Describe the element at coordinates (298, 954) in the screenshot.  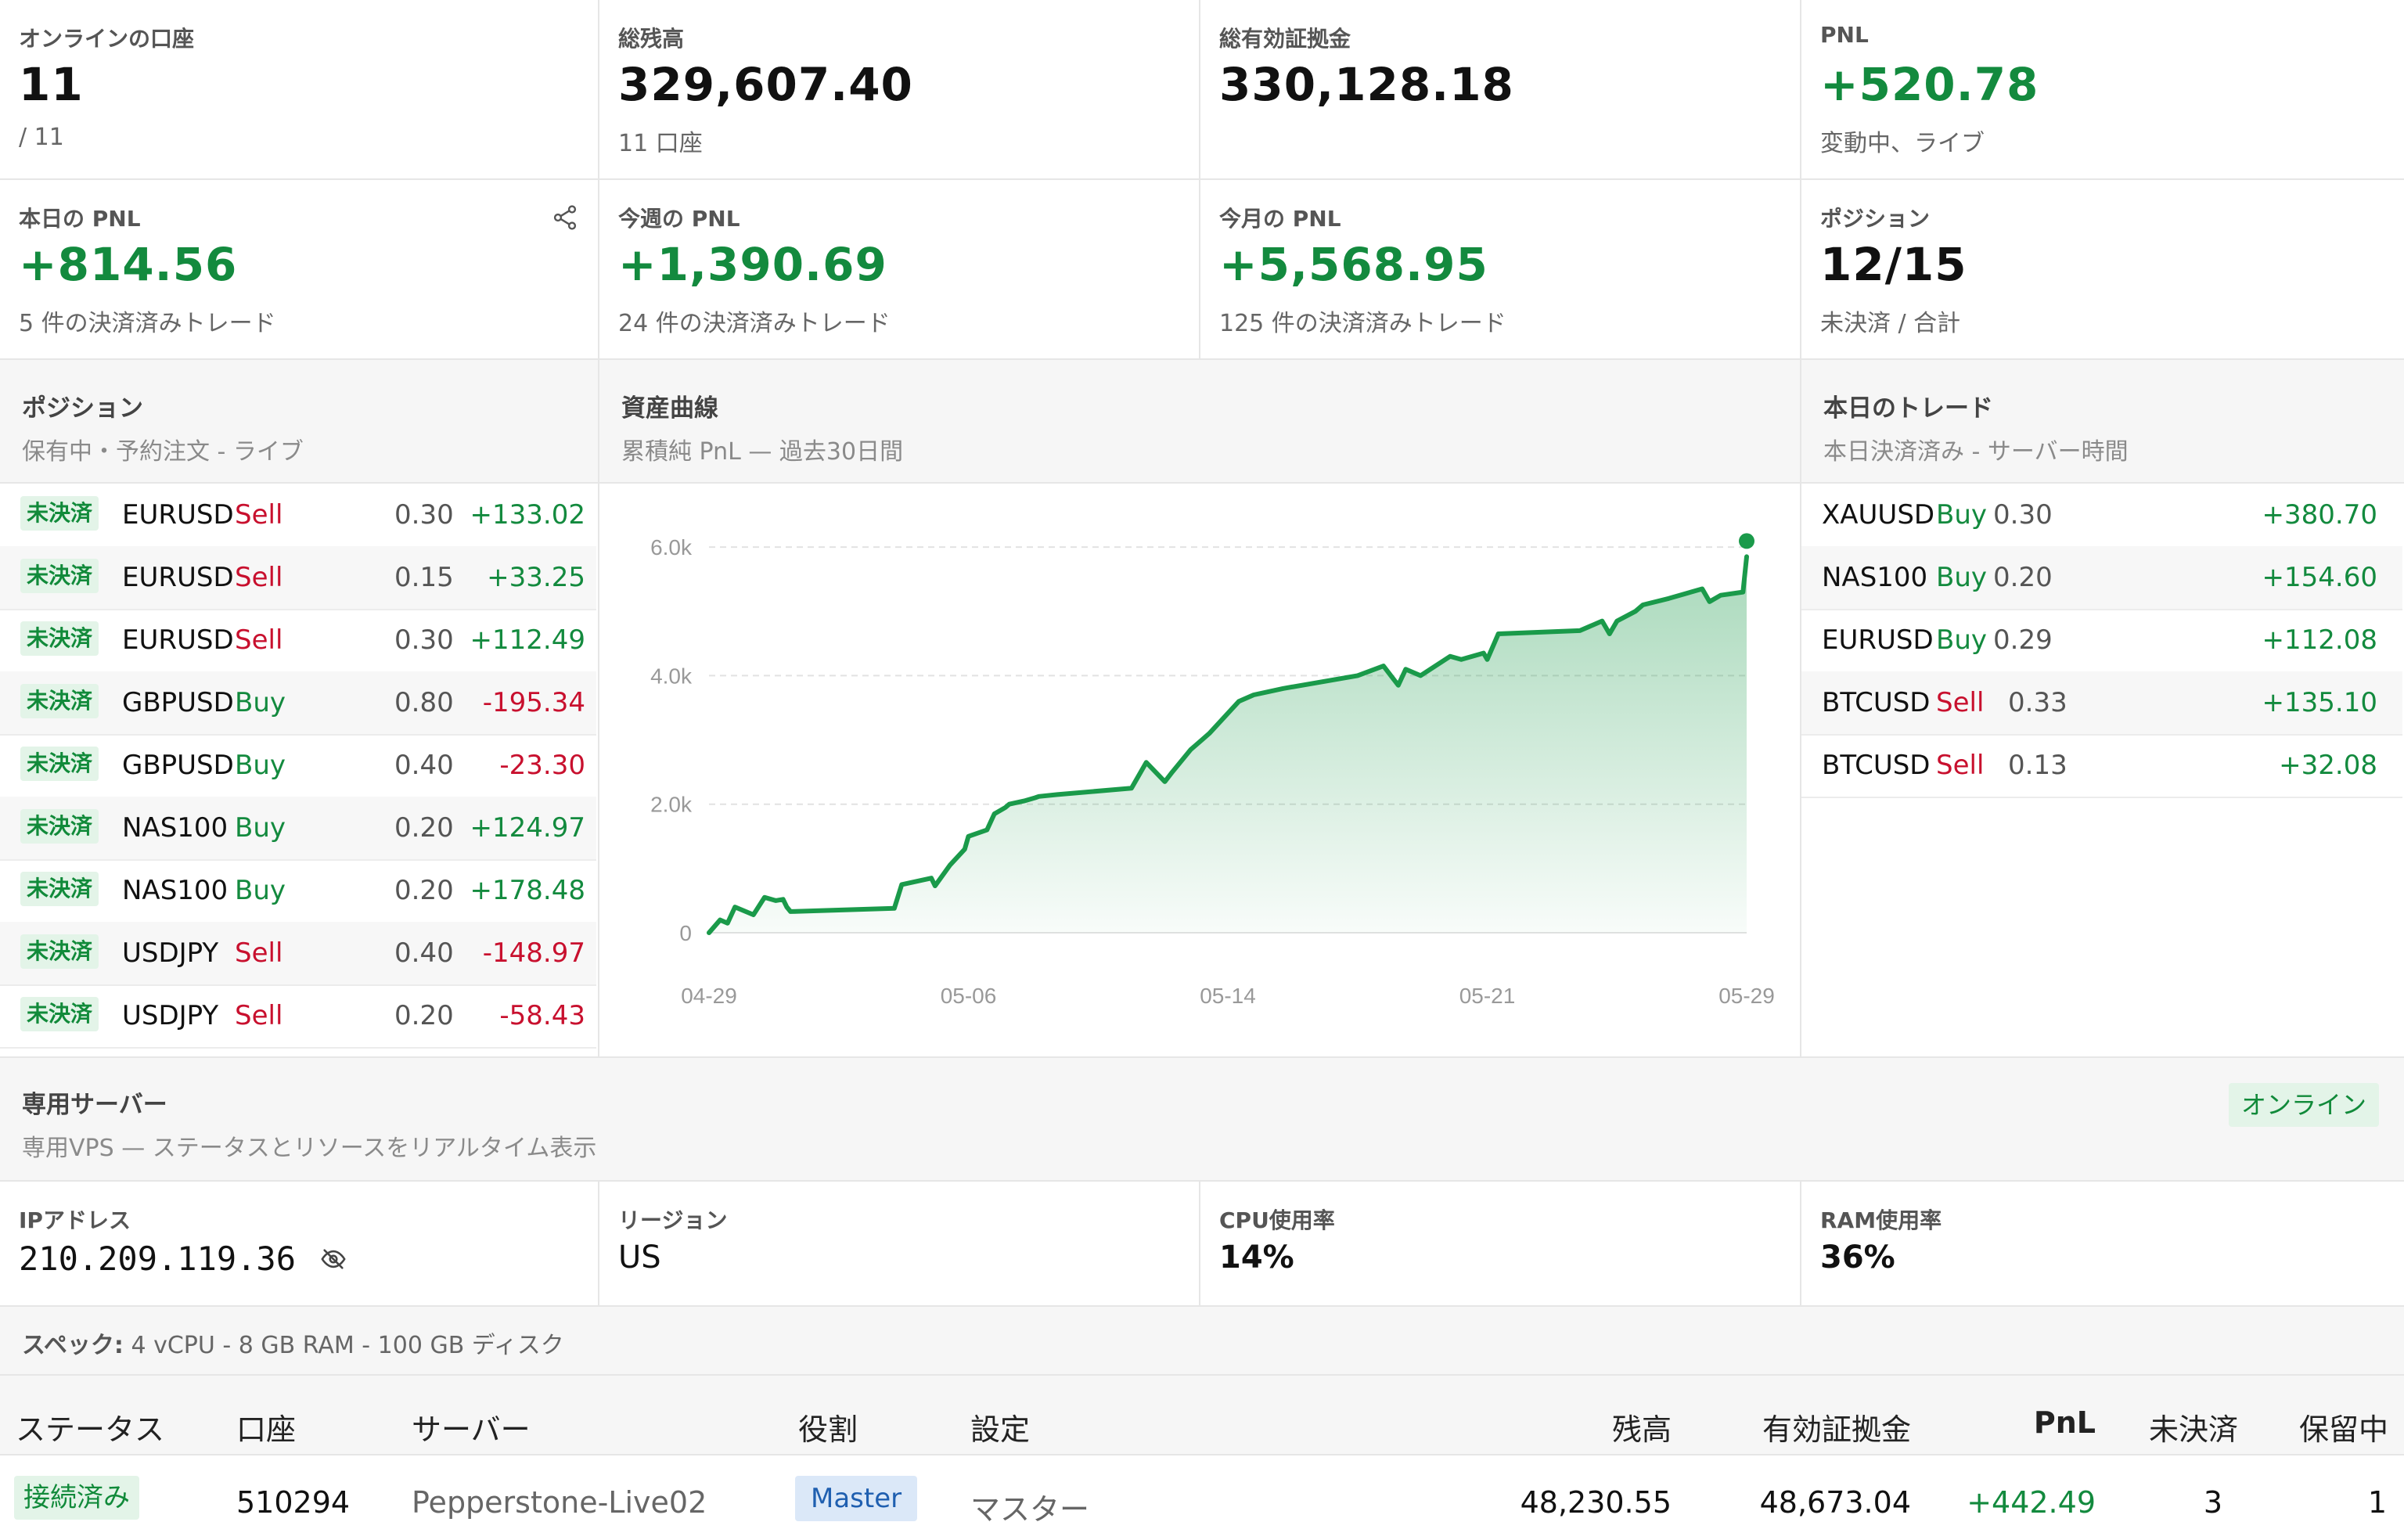
I see `position-row: 未決済 USDJPY Sell 0.40 -148.97` at that location.